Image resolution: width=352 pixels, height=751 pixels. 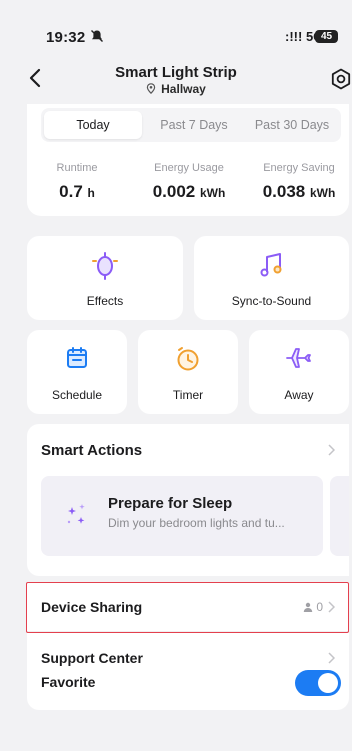 What do you see at coordinates (270, 265) in the screenshot?
I see `music-note-icon` at bounding box center [270, 265].